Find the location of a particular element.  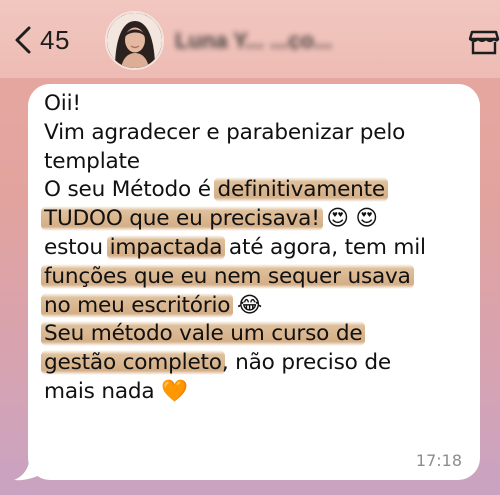

highlighted-text: no meu escritório is located at coordinates (137, 305).